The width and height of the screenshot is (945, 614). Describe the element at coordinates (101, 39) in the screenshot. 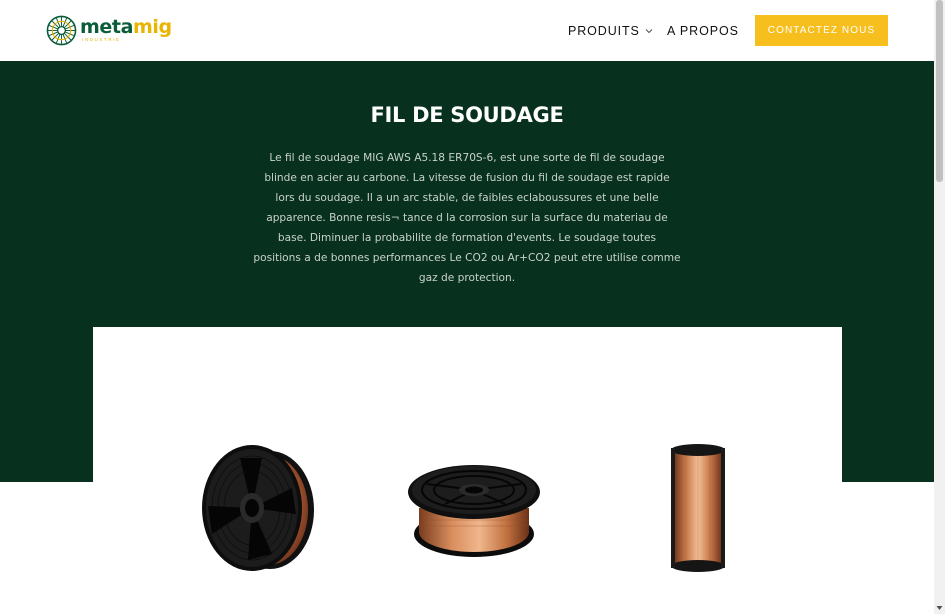

I see `logo-tagline: INDUSTRIE` at that location.